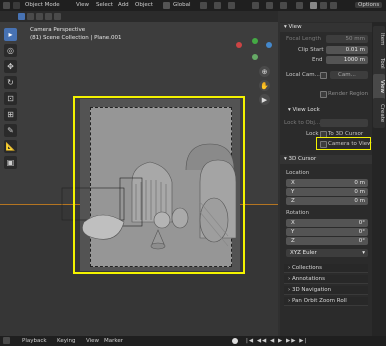  Describe the element at coordinates (295, 27) in the screenshot. I see `view-section-label: View` at that location.